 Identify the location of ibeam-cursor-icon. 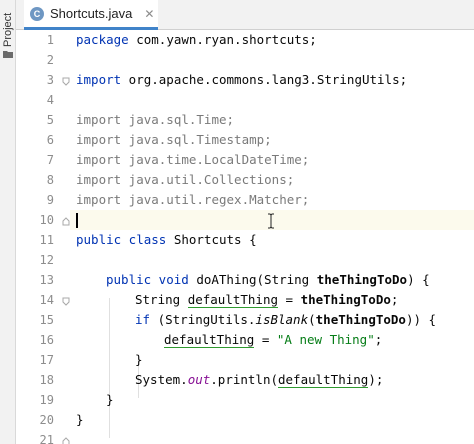
(271, 221).